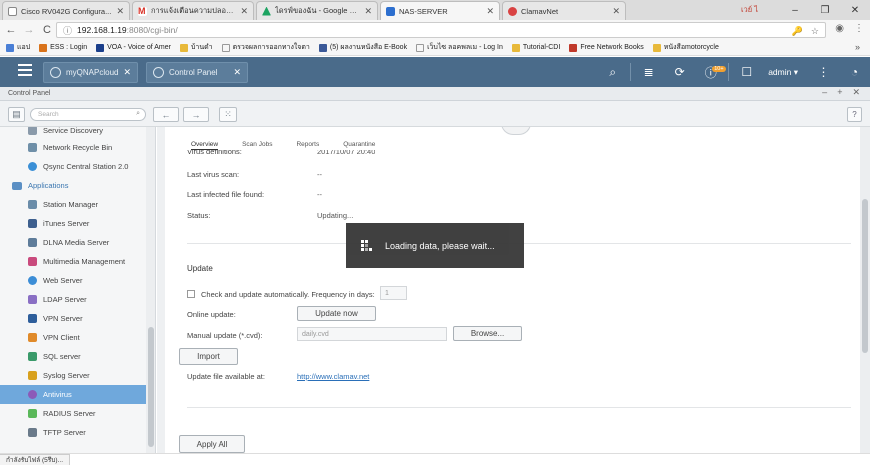  I want to click on sidebar-item-tftp-server: TFTP Server, so click(73, 432).